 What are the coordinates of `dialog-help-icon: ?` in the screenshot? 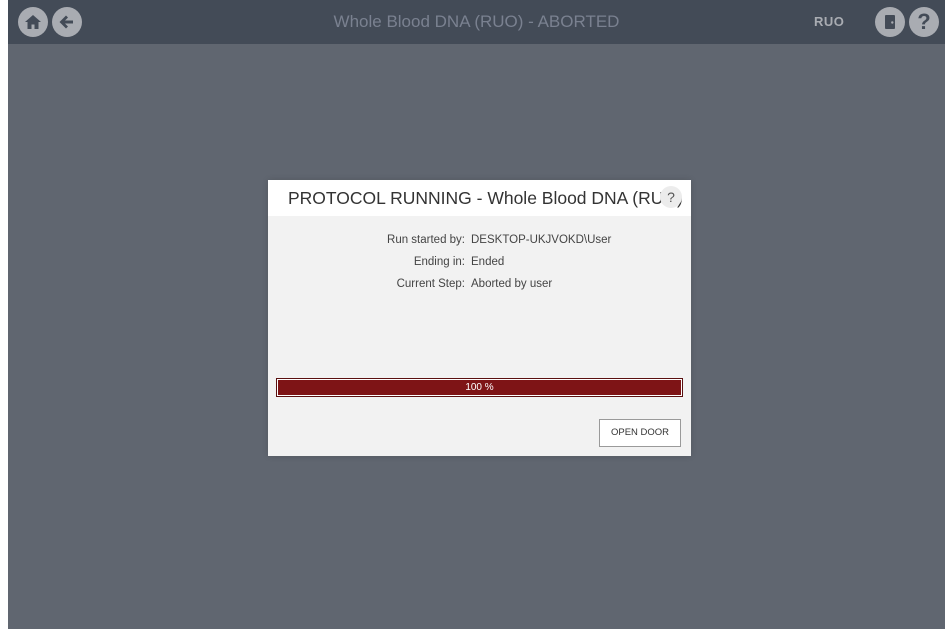 It's located at (671, 197).